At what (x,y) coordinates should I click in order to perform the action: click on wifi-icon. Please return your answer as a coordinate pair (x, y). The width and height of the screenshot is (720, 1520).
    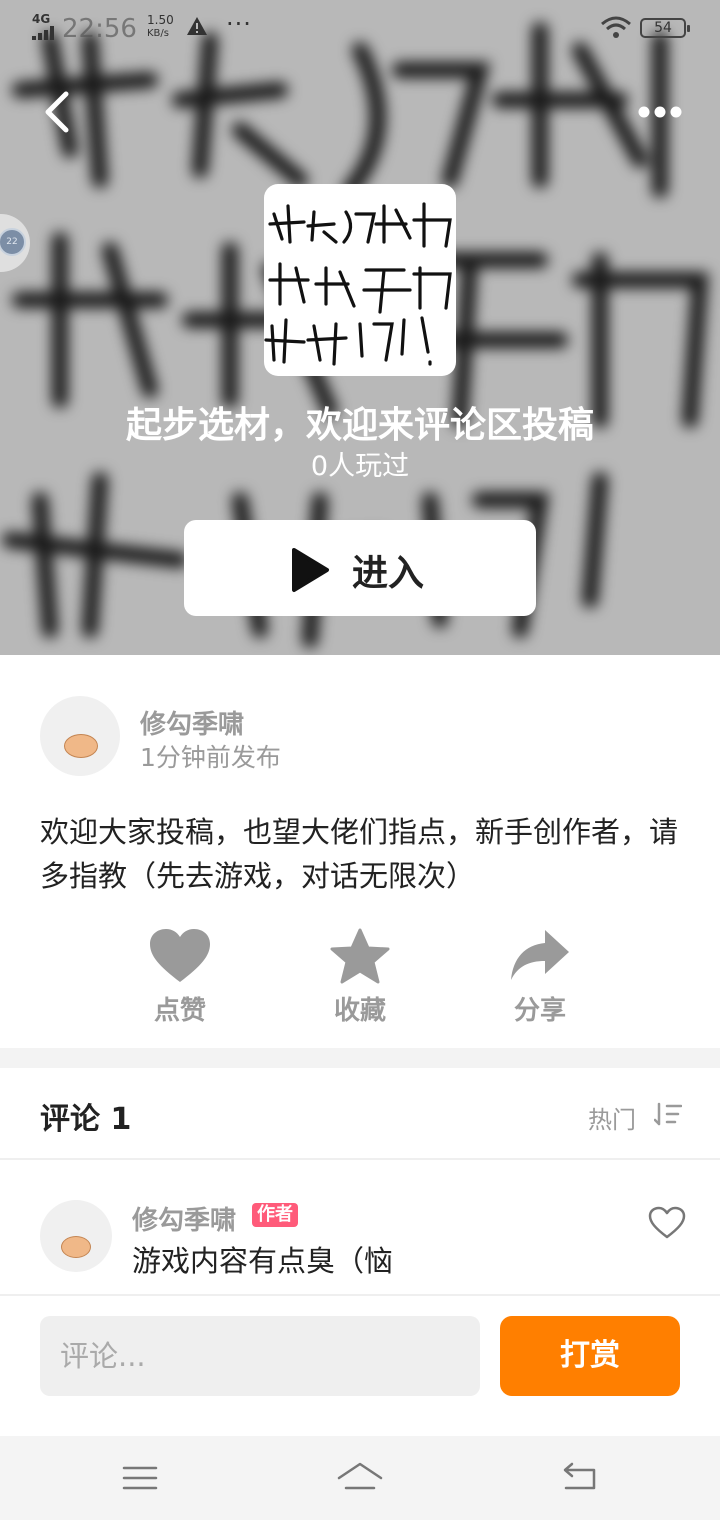
    Looking at the image, I should click on (616, 27).